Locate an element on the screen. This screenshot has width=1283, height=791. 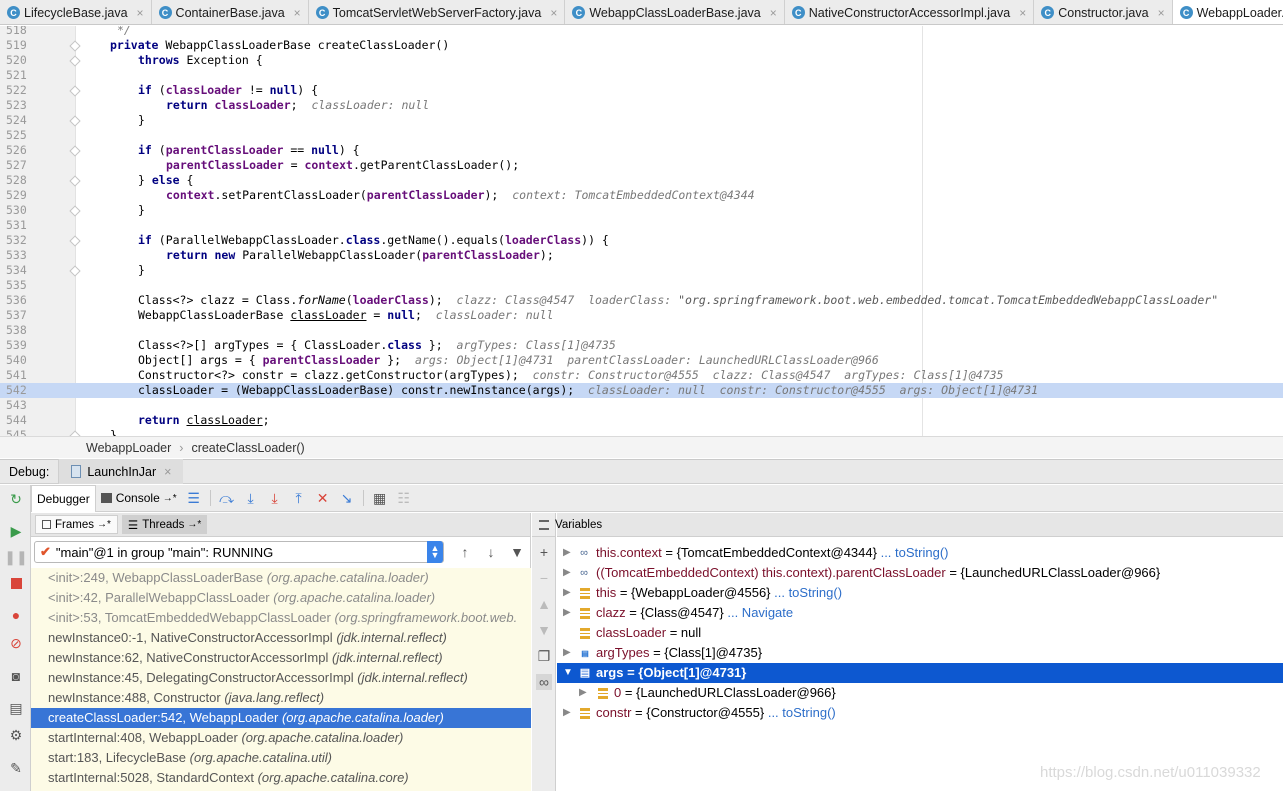
separator is located at coordinates (210, 498).